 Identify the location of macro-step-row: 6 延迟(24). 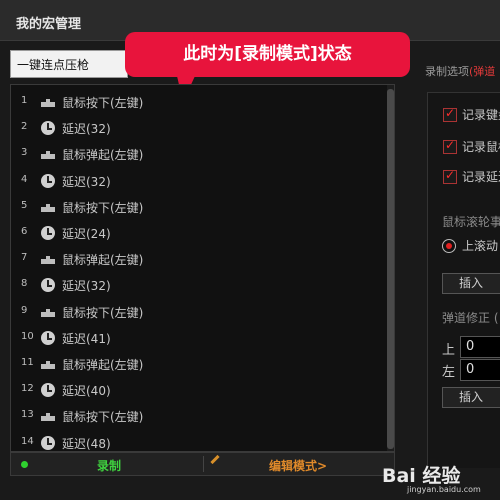
(191, 233).